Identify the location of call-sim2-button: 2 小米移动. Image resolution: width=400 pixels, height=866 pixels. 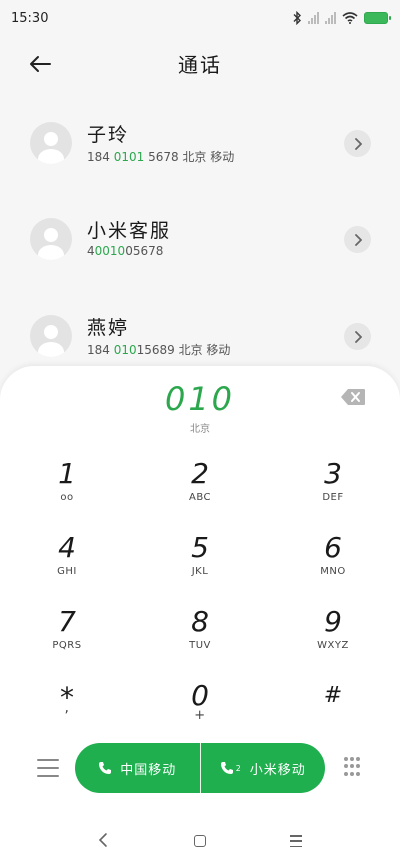
(262, 768).